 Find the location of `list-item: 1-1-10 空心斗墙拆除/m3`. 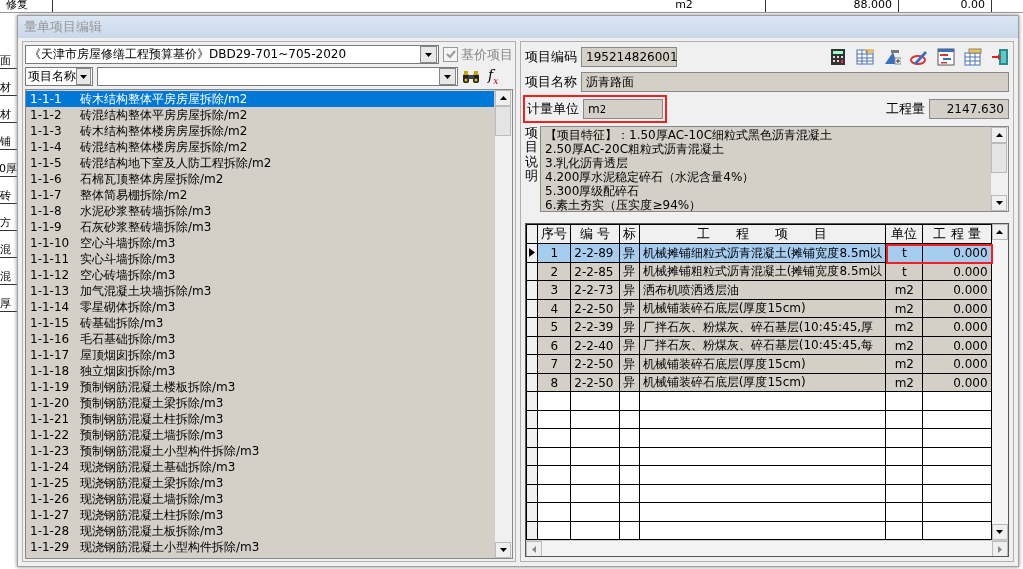

list-item: 1-1-10 空心斗墙拆除/m3 is located at coordinates (260, 243).